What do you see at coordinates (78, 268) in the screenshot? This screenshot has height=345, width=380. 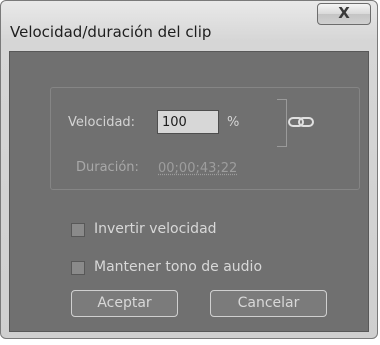 I see `maintain-audio-pitch-checkbox` at bounding box center [78, 268].